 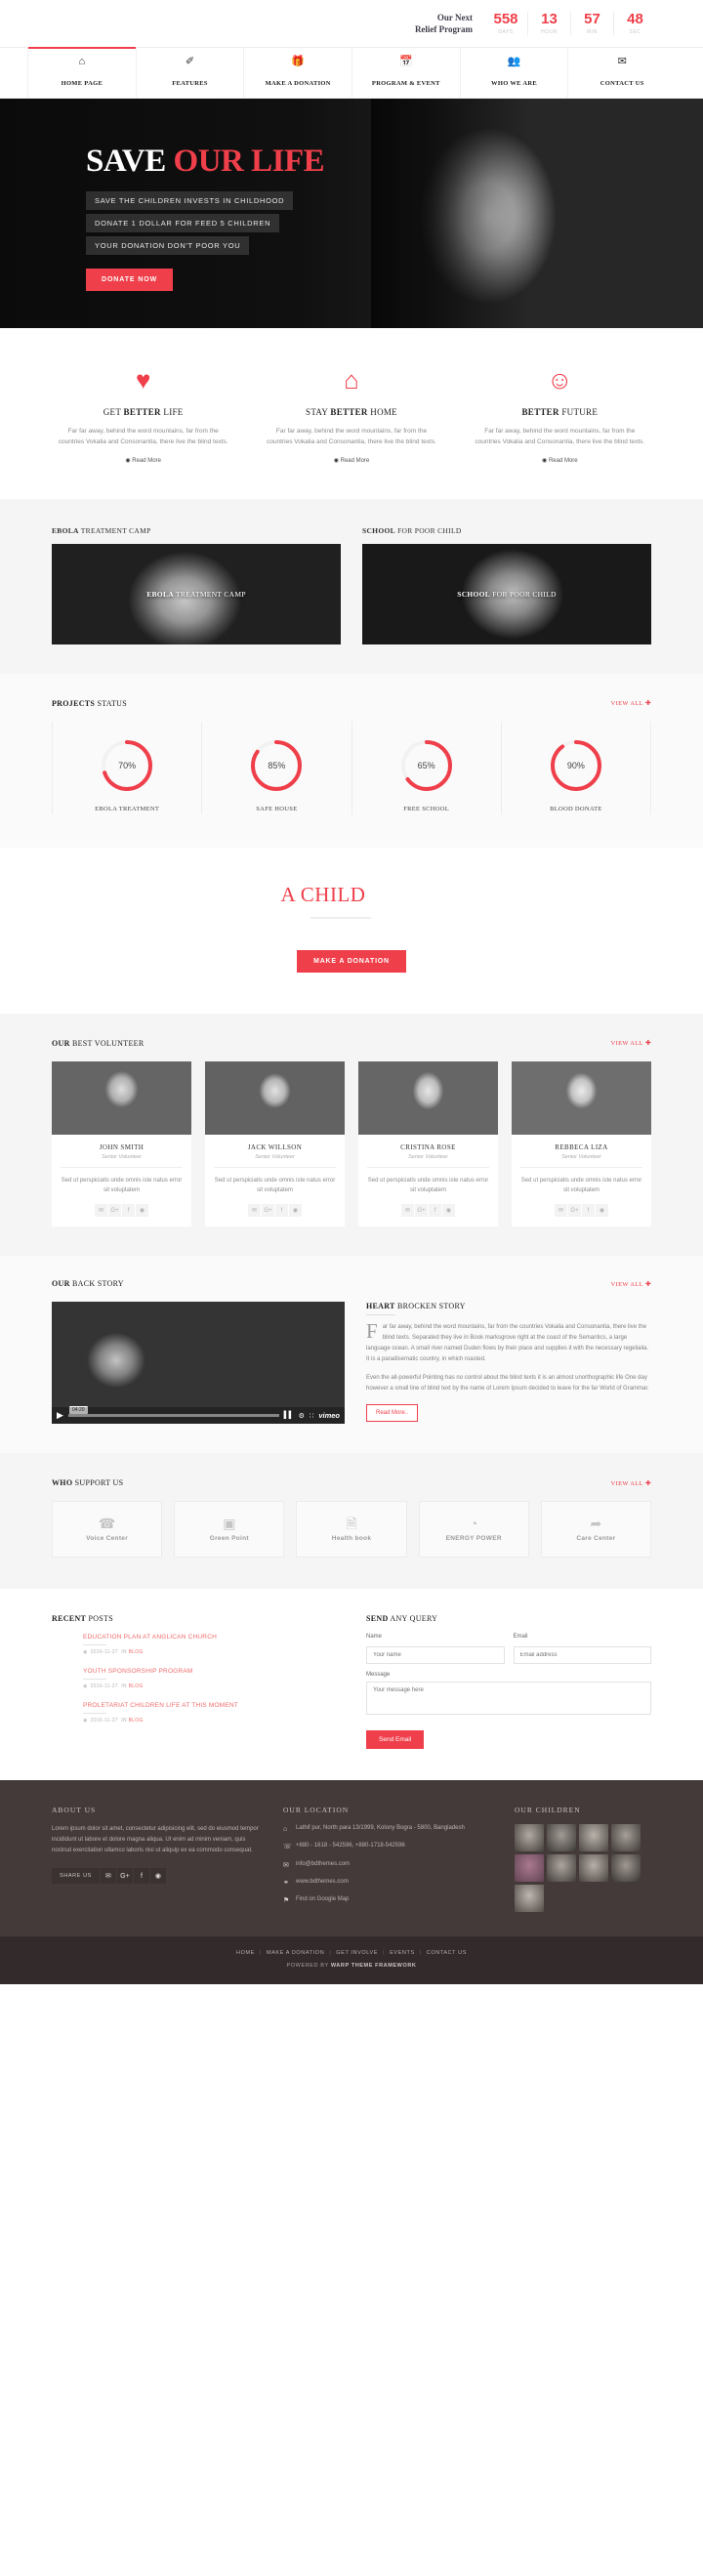 I want to click on email-input, so click(x=582, y=1655).